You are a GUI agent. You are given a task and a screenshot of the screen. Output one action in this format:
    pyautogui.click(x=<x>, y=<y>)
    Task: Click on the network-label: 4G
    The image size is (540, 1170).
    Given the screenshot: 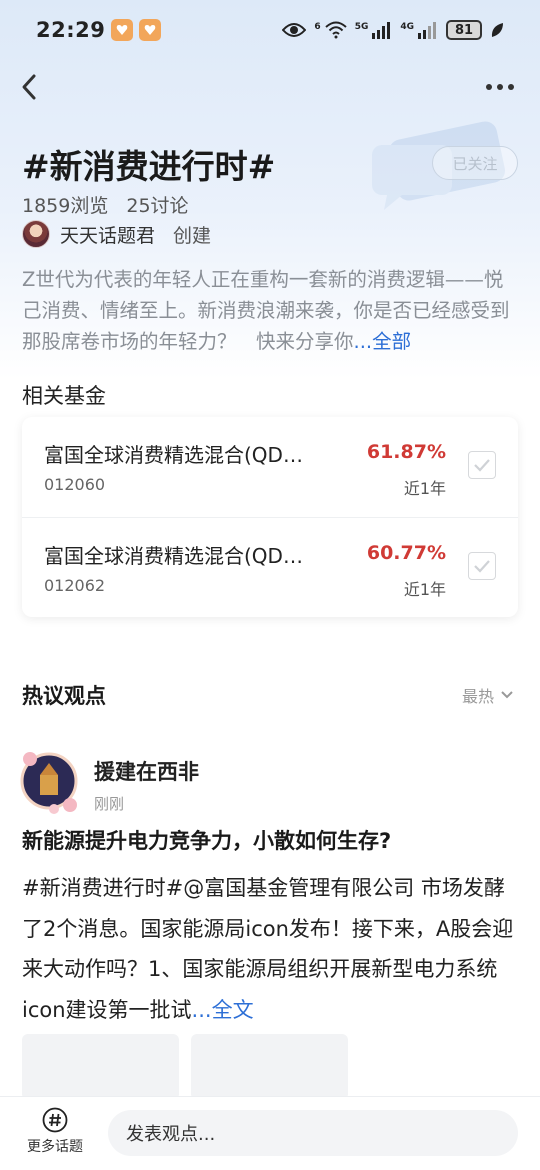 What is the action you would take?
    pyautogui.click(x=407, y=27)
    